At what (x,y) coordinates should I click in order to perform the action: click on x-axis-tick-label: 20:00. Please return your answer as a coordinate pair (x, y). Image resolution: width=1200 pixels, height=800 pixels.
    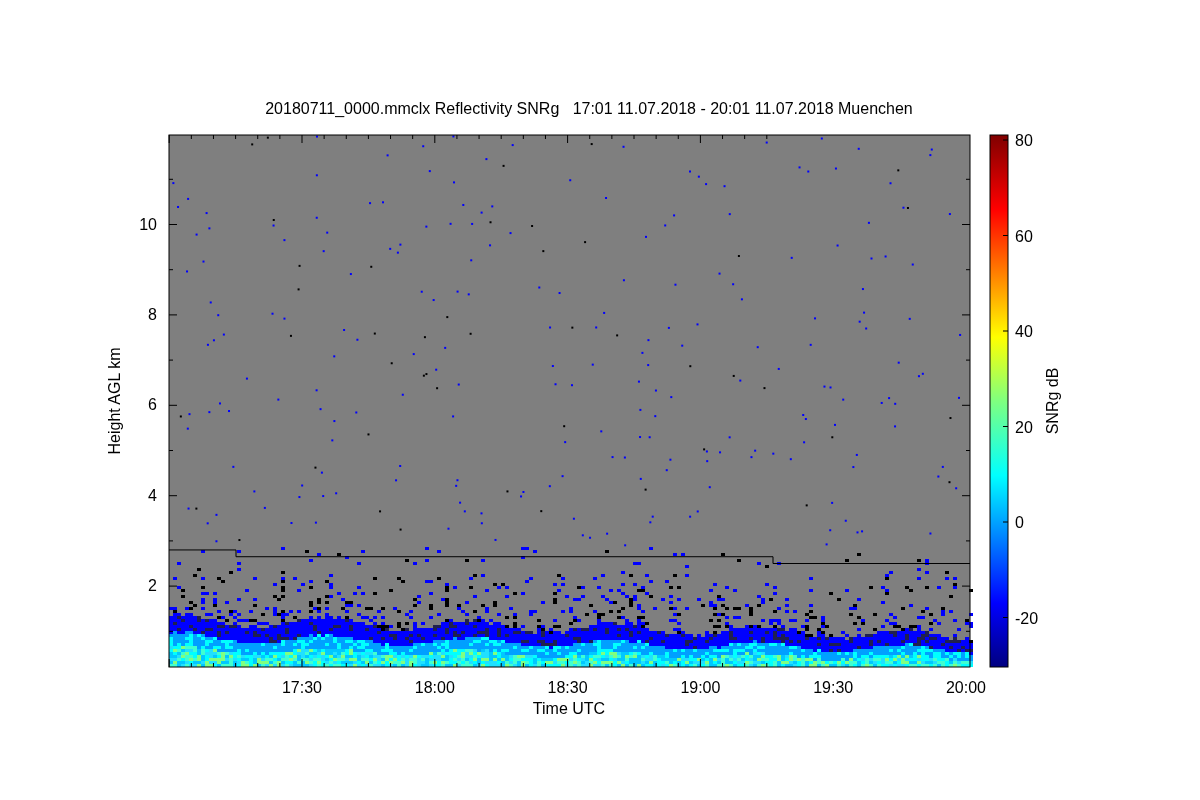
    Looking at the image, I should click on (966, 687).